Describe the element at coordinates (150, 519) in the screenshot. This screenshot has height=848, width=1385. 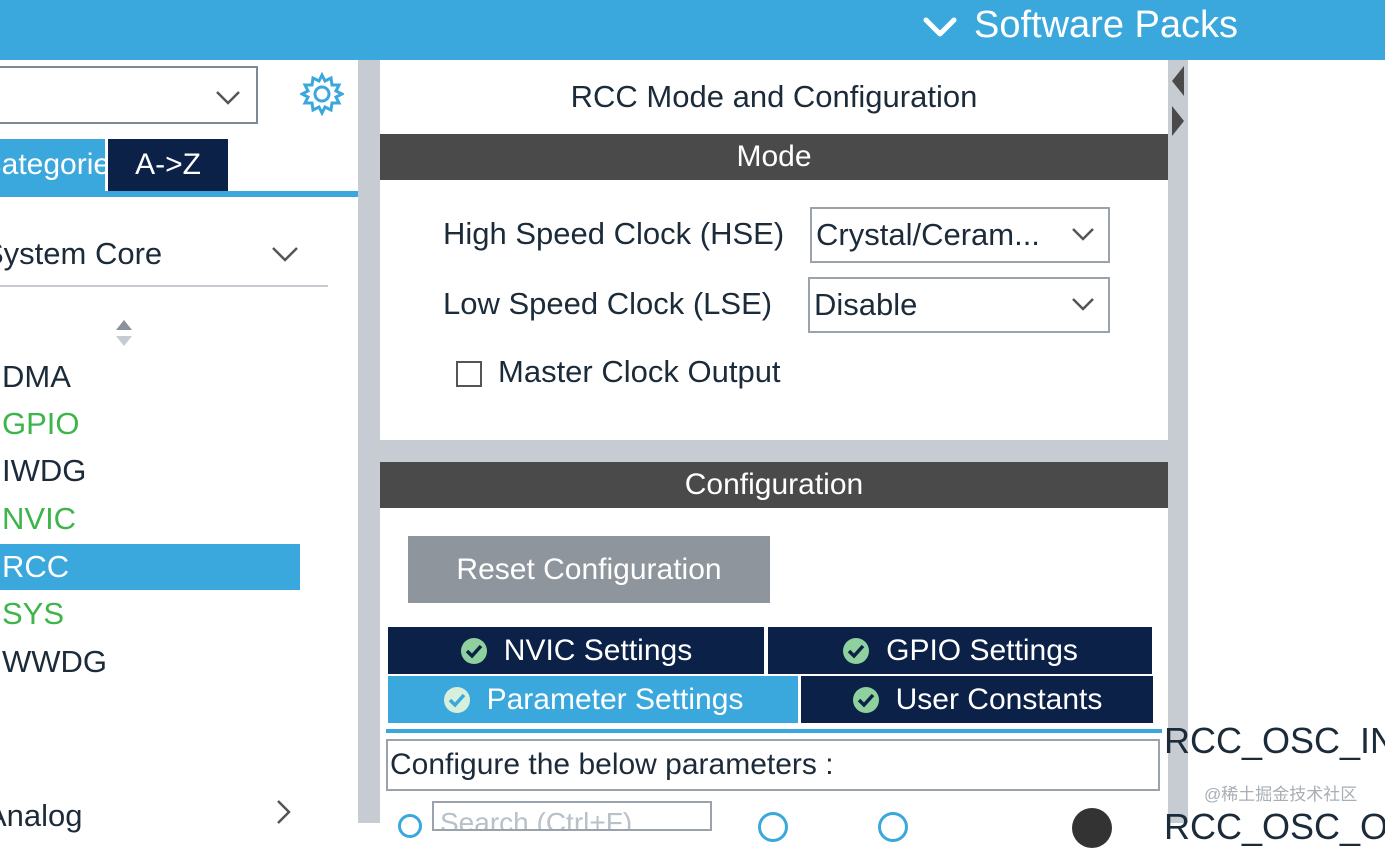
I see `category-item-nvic: NVIC` at that location.